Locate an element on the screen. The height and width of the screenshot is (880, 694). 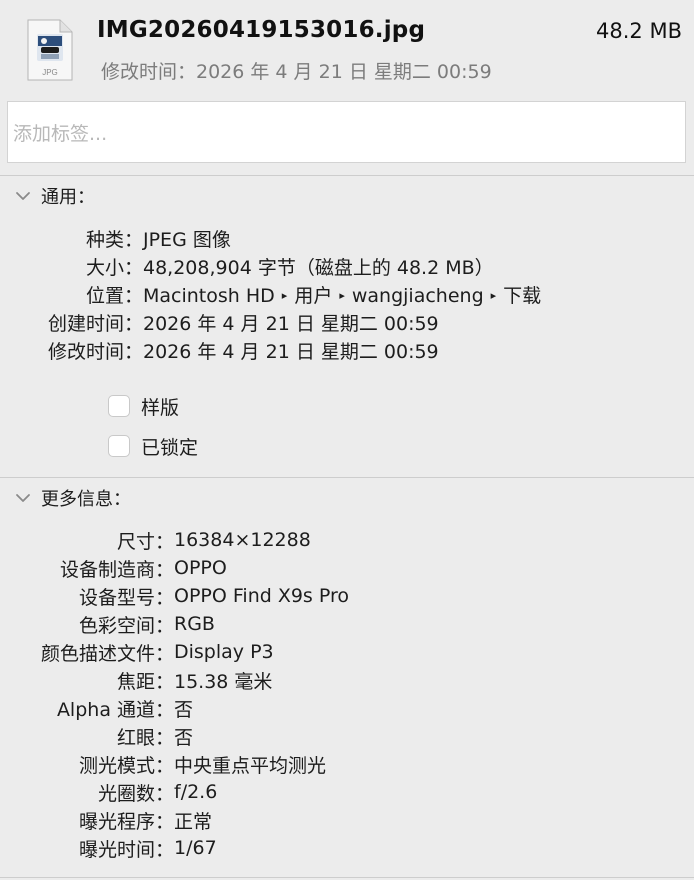
tags-field is located at coordinates (346, 132).